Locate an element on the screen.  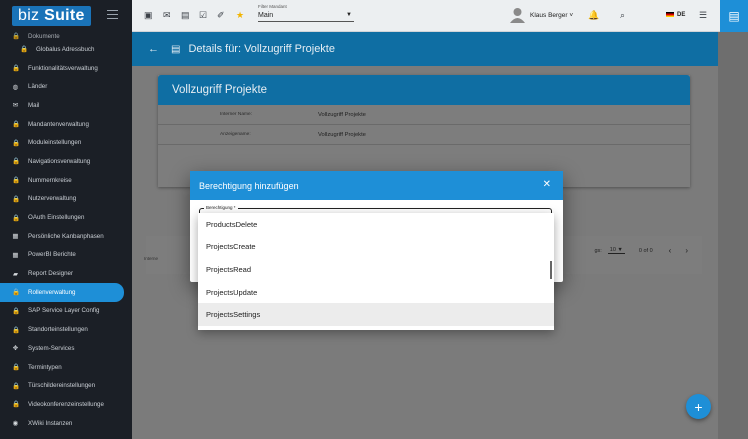
sidebar-item: ◉ XWiki Instanzen is located at coordinates (66, 423).